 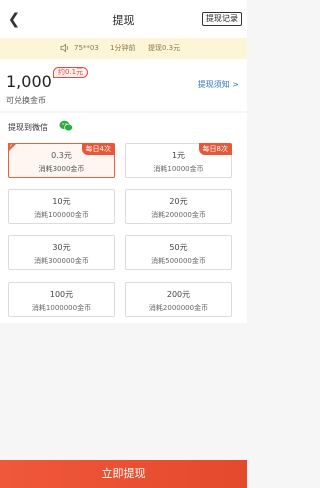 I want to click on option-card-30: 30元 消耗300000金币, so click(x=61, y=252).